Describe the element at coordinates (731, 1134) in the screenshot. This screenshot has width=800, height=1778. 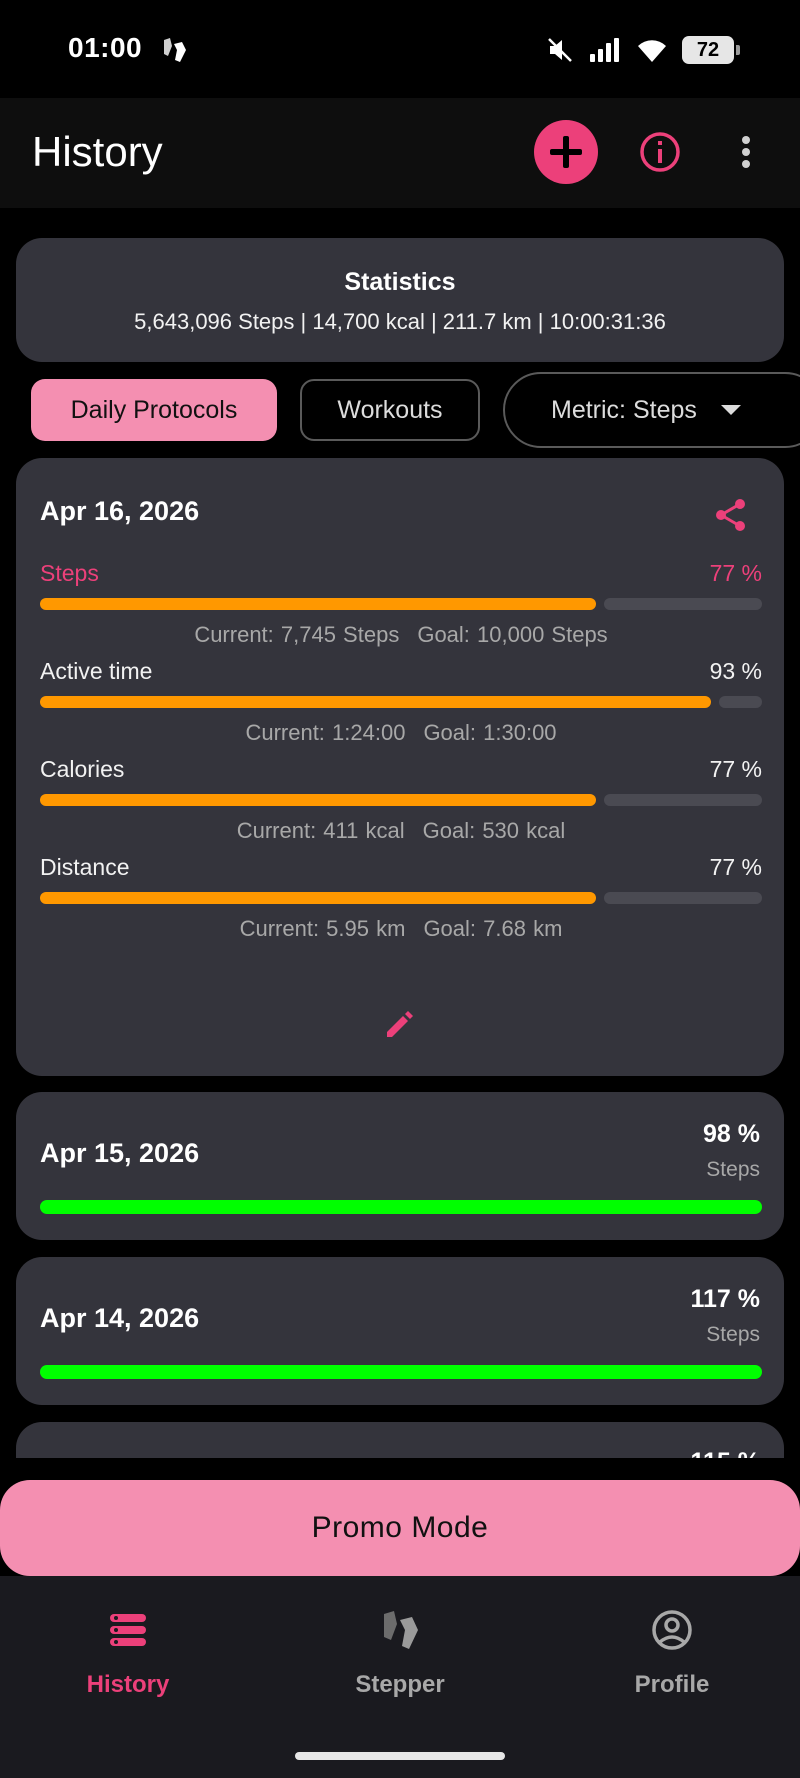
I see `day-percent: 98 %` at that location.